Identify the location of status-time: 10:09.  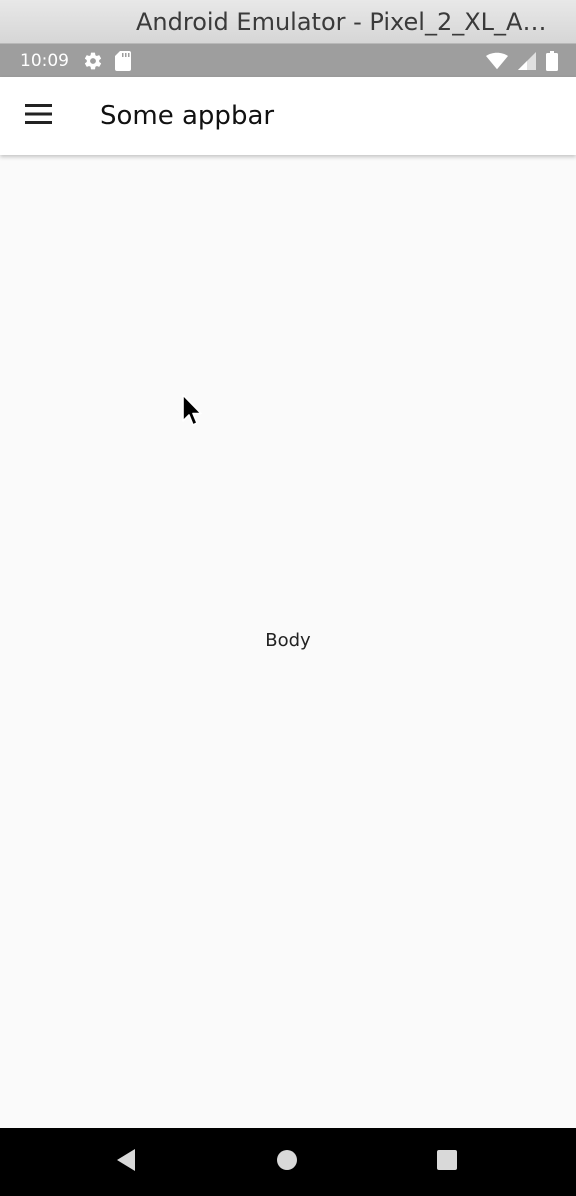
(44, 60).